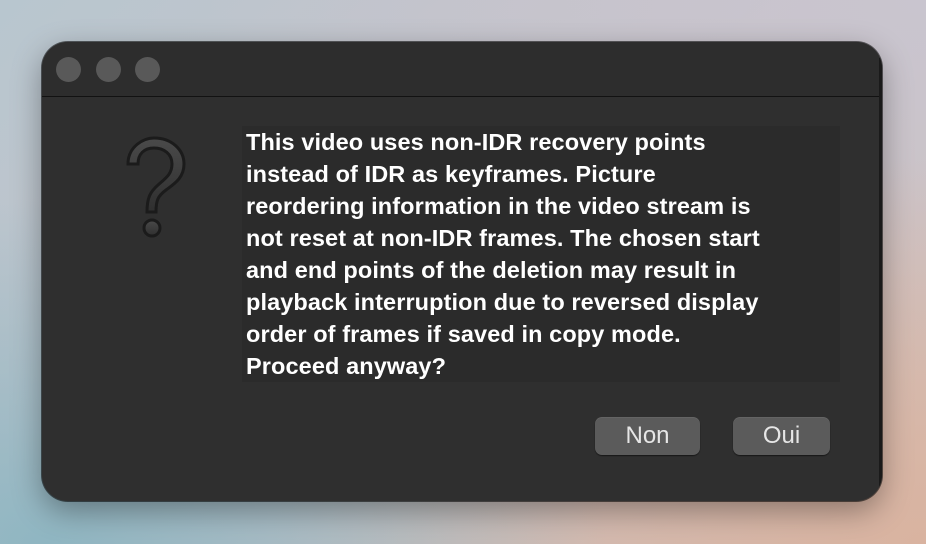 Image resolution: width=926 pixels, height=544 pixels. Describe the element at coordinates (68, 69) in the screenshot. I see `close-window-button` at that location.